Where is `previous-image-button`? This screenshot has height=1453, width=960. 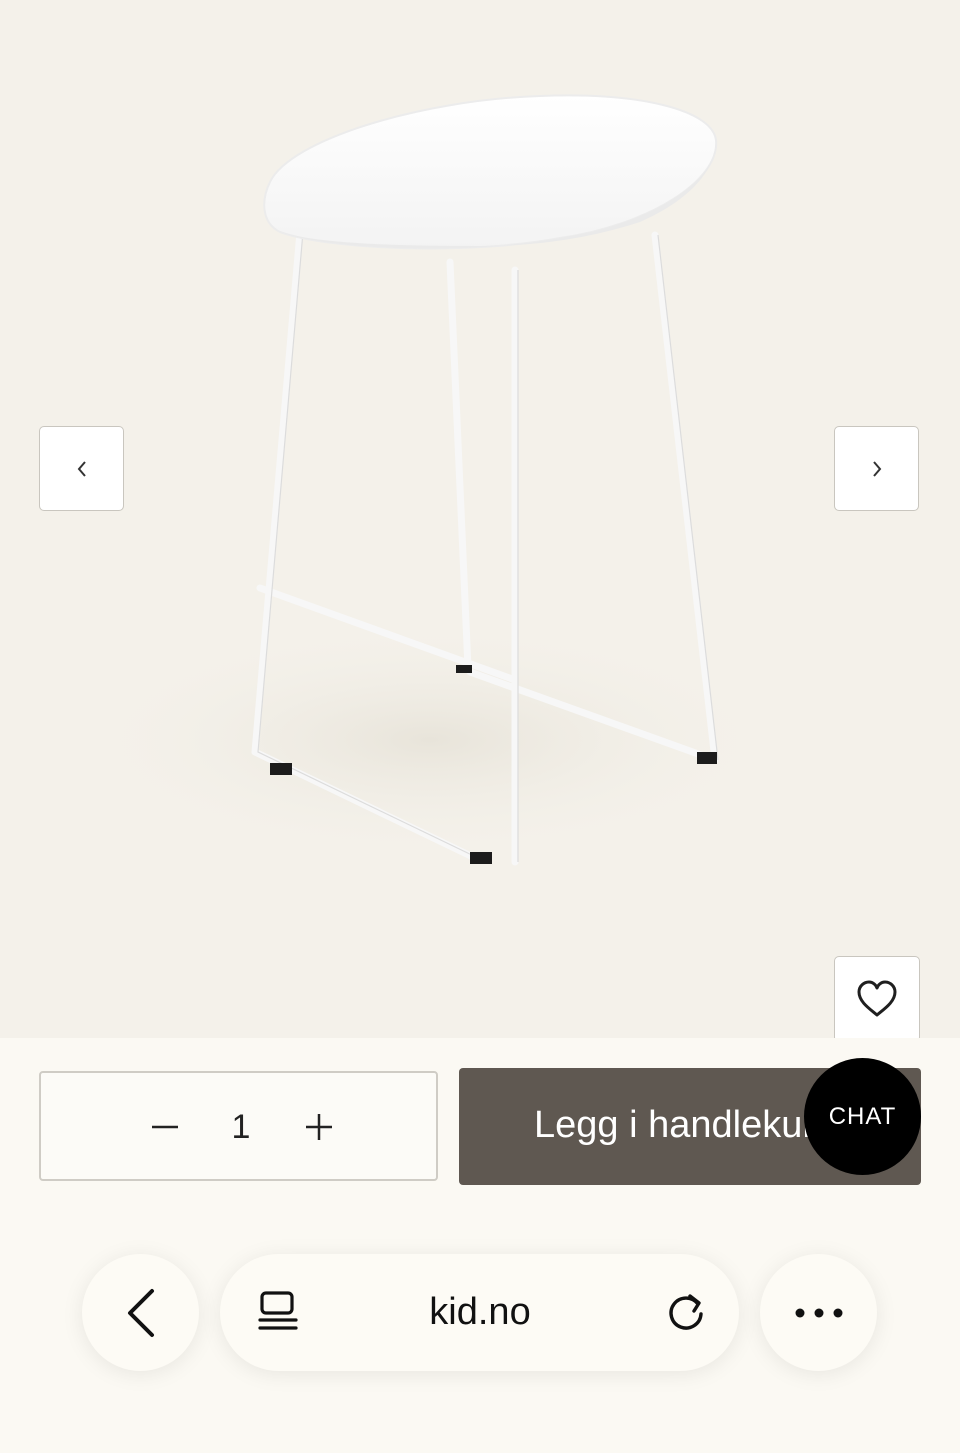 previous-image-button is located at coordinates (81, 468).